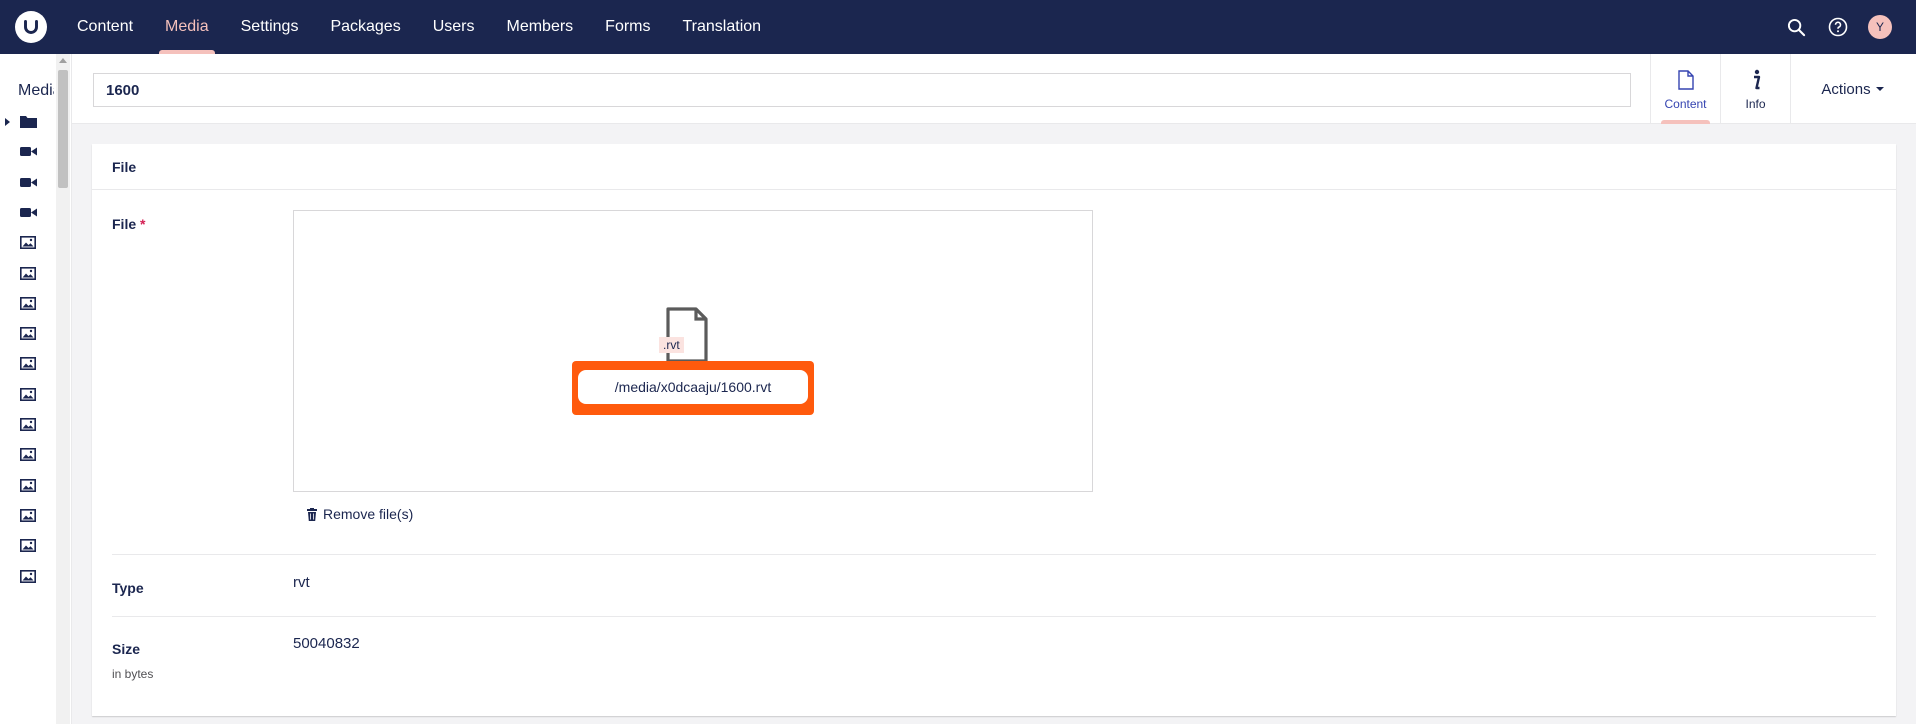 The height and width of the screenshot is (724, 1916). Describe the element at coordinates (994, 167) in the screenshot. I see `group-title: File` at that location.